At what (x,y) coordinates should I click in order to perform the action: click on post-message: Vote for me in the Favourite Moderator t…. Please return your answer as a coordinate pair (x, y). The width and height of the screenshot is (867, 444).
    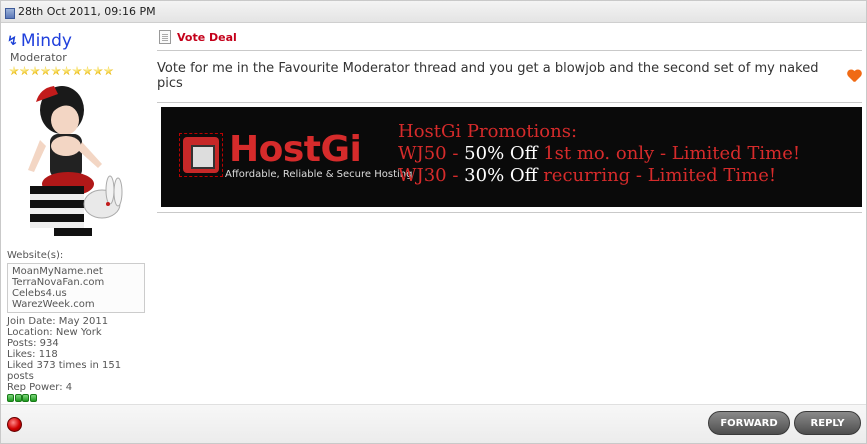
    Looking at the image, I should click on (509, 76).